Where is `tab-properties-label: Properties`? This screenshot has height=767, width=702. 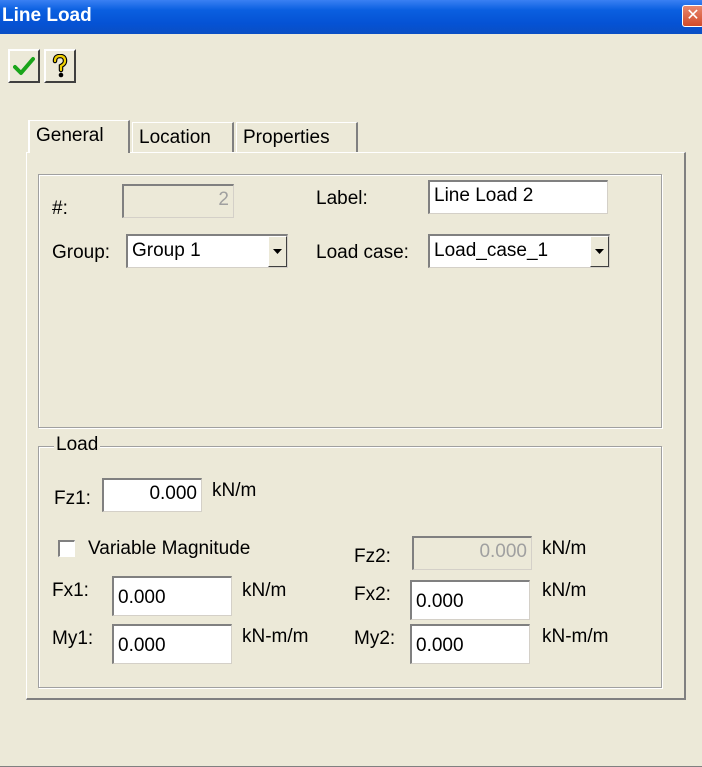
tab-properties-label: Properties is located at coordinates (286, 137).